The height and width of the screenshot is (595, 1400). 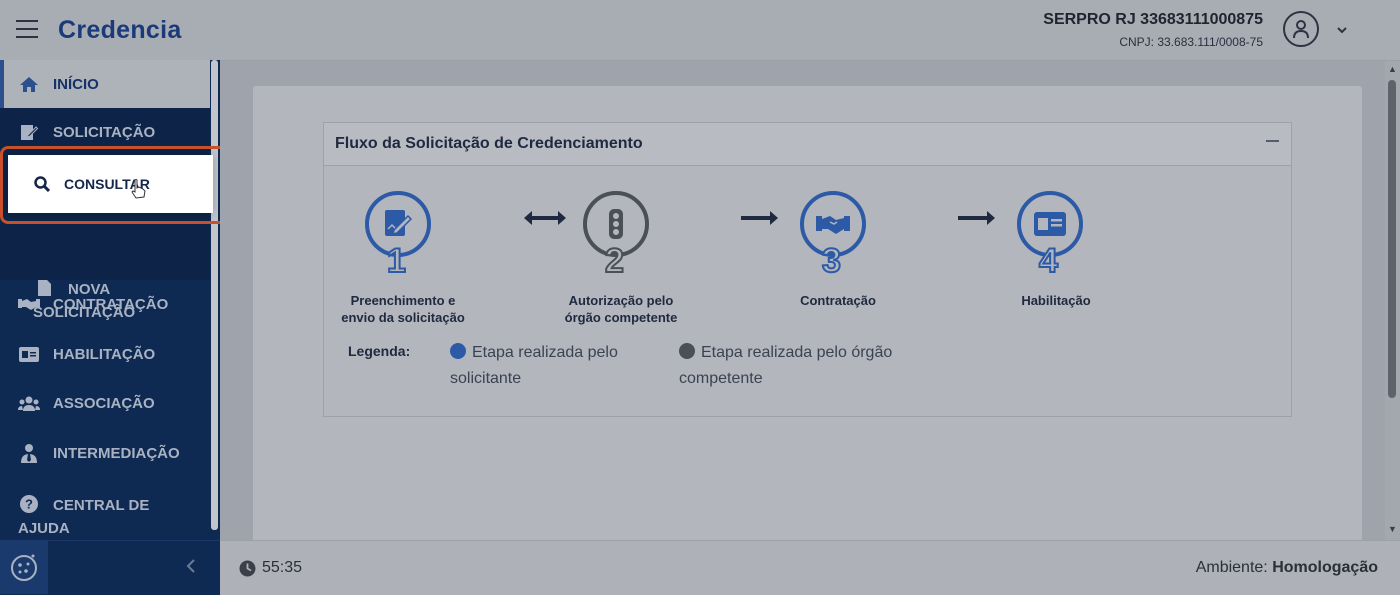 I want to click on step-3-label-line1: Contratação, so click(x=838, y=300).